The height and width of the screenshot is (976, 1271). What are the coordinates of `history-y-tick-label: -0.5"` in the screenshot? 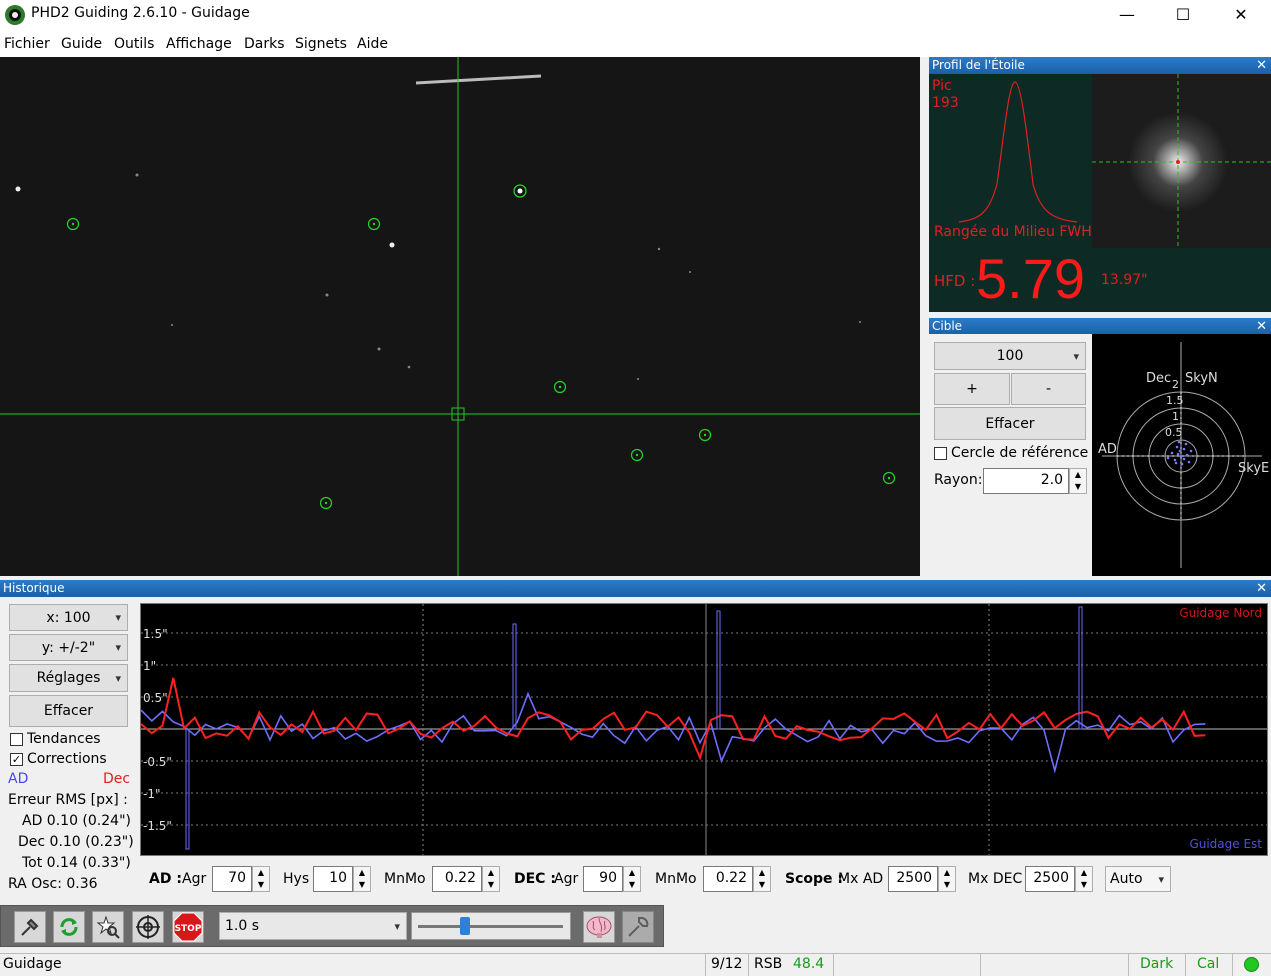 It's located at (157, 762).